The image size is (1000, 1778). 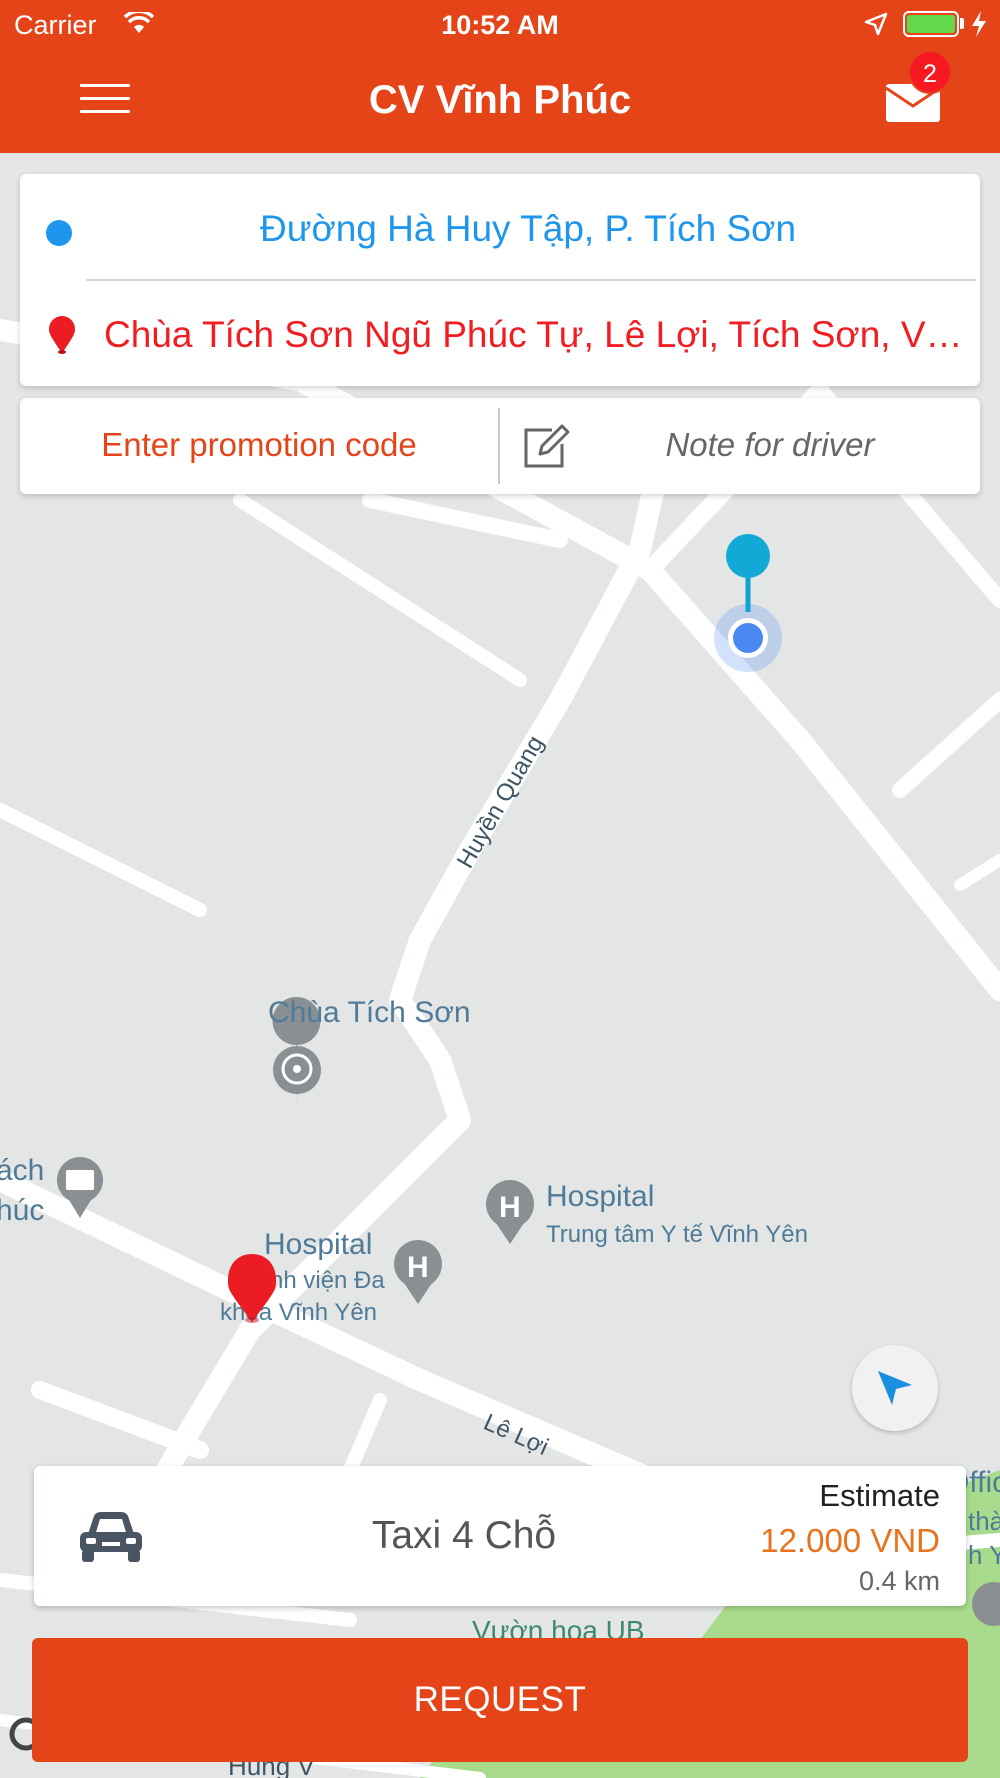 I want to click on service-option-card: Taxi 4 Chỗ Estimate 12.000 VND 0.4 km, so click(x=500, y=1536).